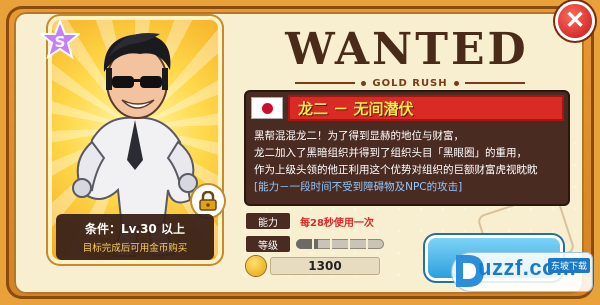  I want to click on unlock-condition-box: 条件：Lv.30 以上 目标完成后可用金币购买, so click(135, 237).